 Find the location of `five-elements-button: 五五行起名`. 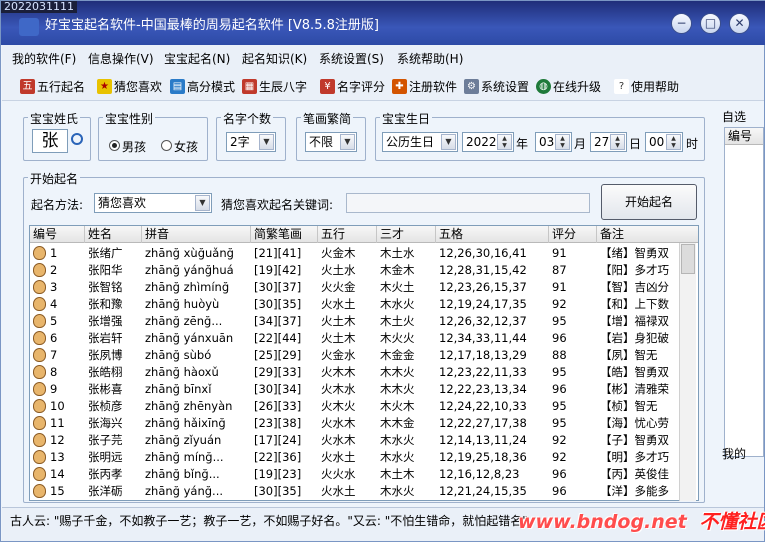

five-elements-button: 五五行起名 is located at coordinates (52, 86).